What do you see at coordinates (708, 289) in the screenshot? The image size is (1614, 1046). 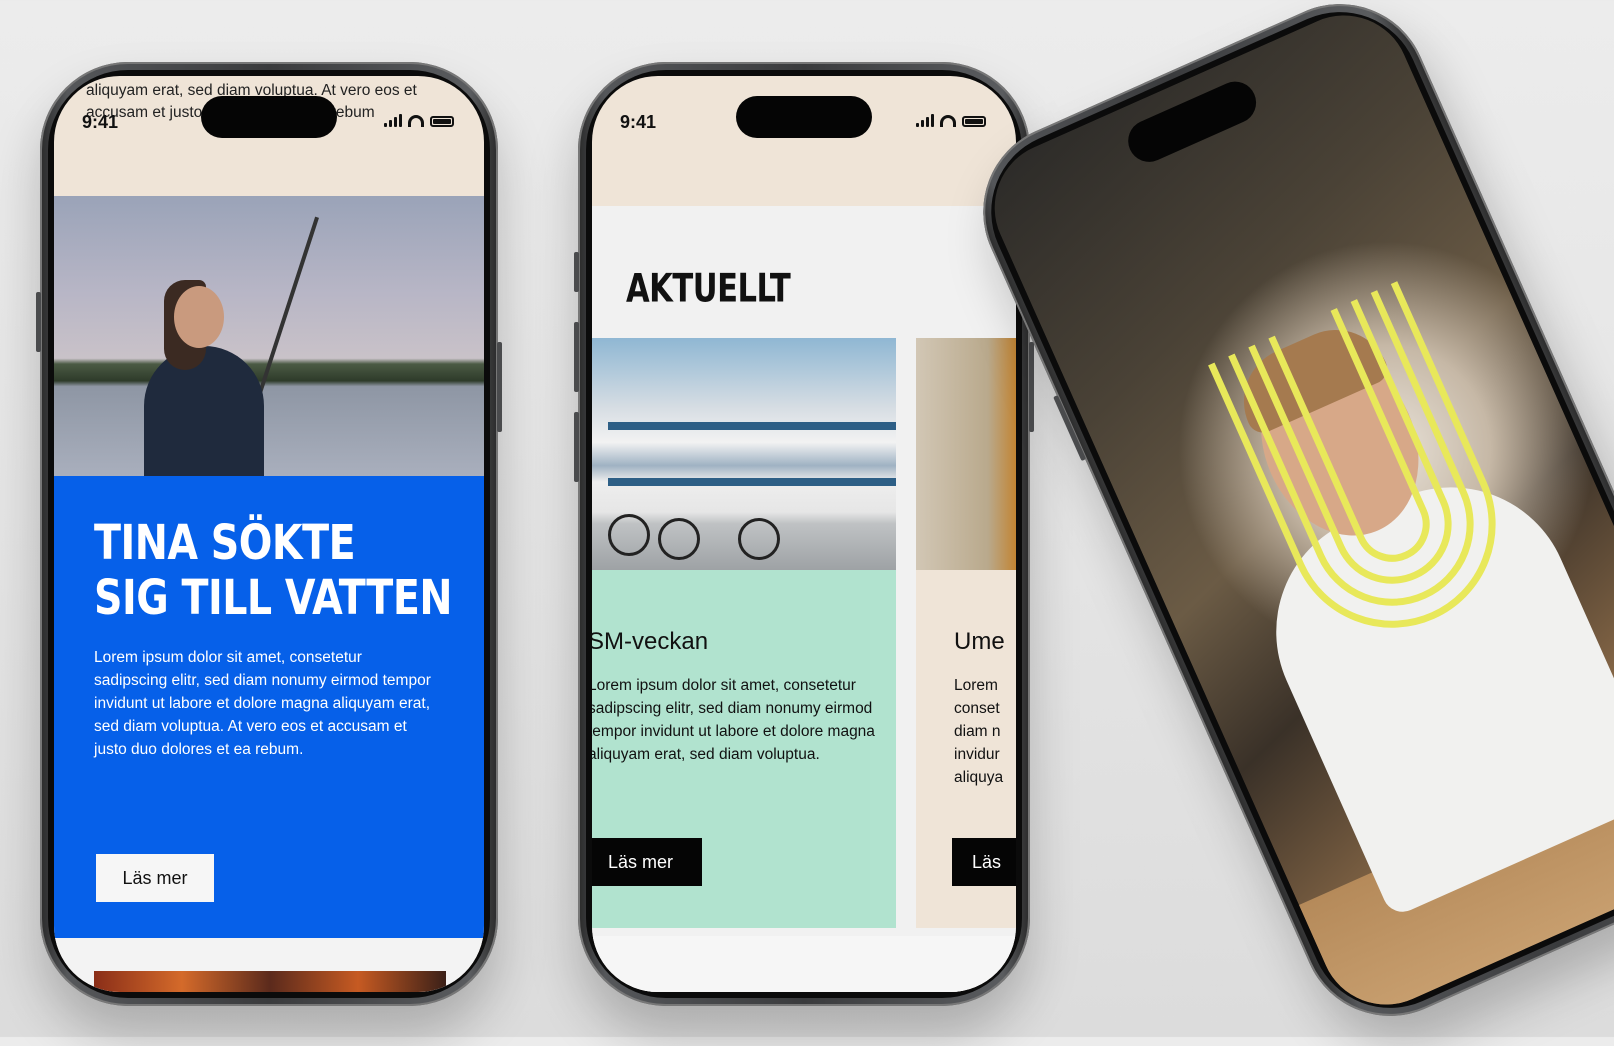 I see `section-title: AKTUELLT` at bounding box center [708, 289].